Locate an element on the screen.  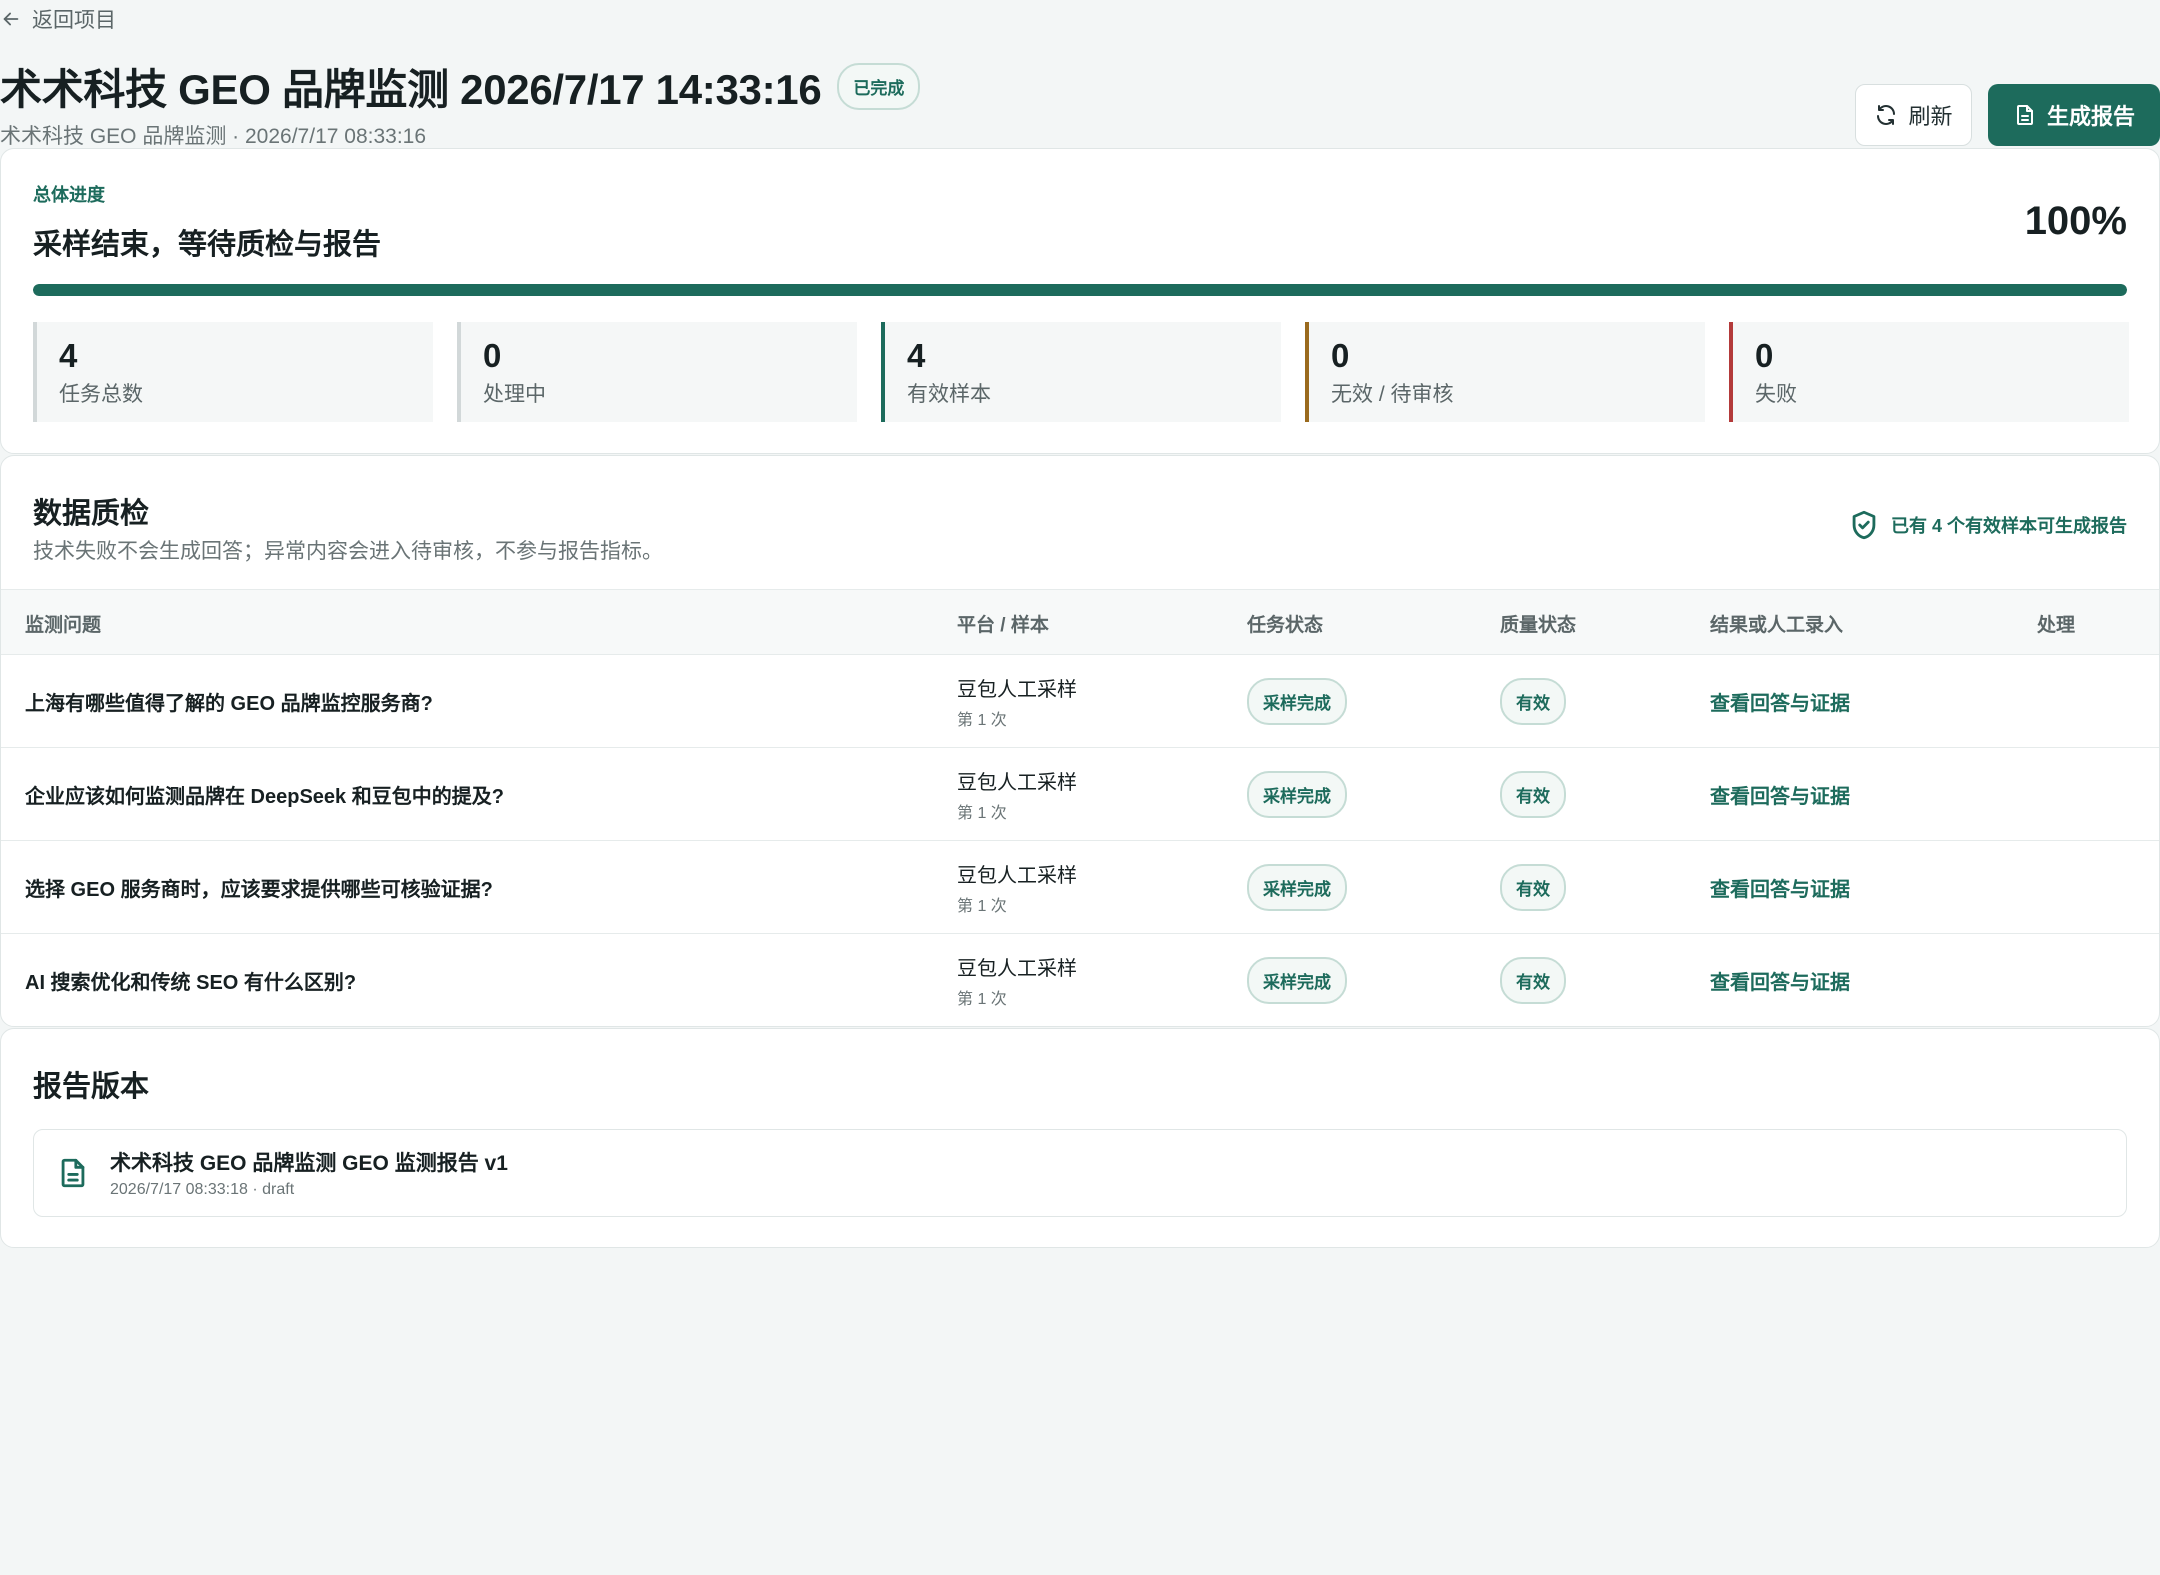
table-header: 监测问题 平台 / 样本 任务状态 质量状态 结果或人工录入 处理 is located at coordinates (1080, 622).